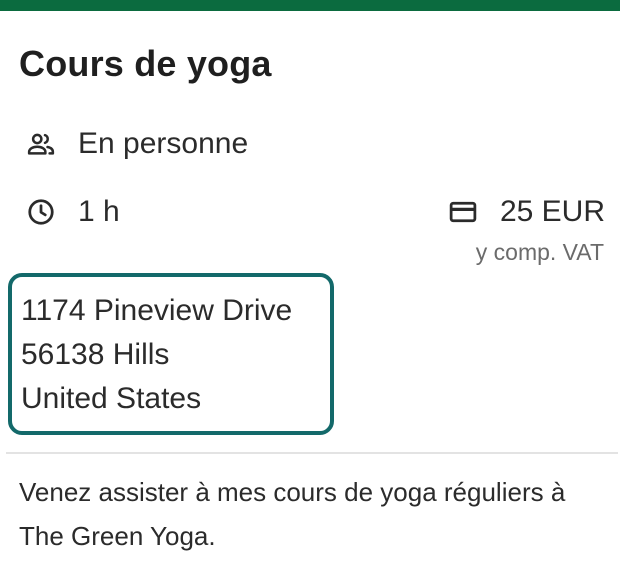 Image resolution: width=620 pixels, height=566 pixels. I want to click on price-label: 25 EUR, so click(552, 211).